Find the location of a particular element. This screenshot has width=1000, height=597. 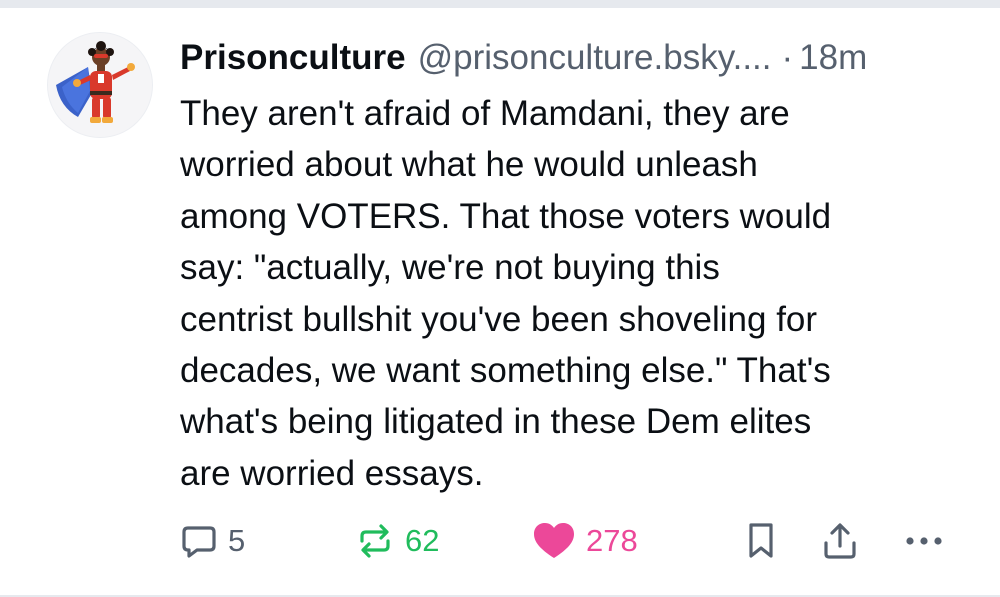

share-upload-icon is located at coordinates (840, 541).